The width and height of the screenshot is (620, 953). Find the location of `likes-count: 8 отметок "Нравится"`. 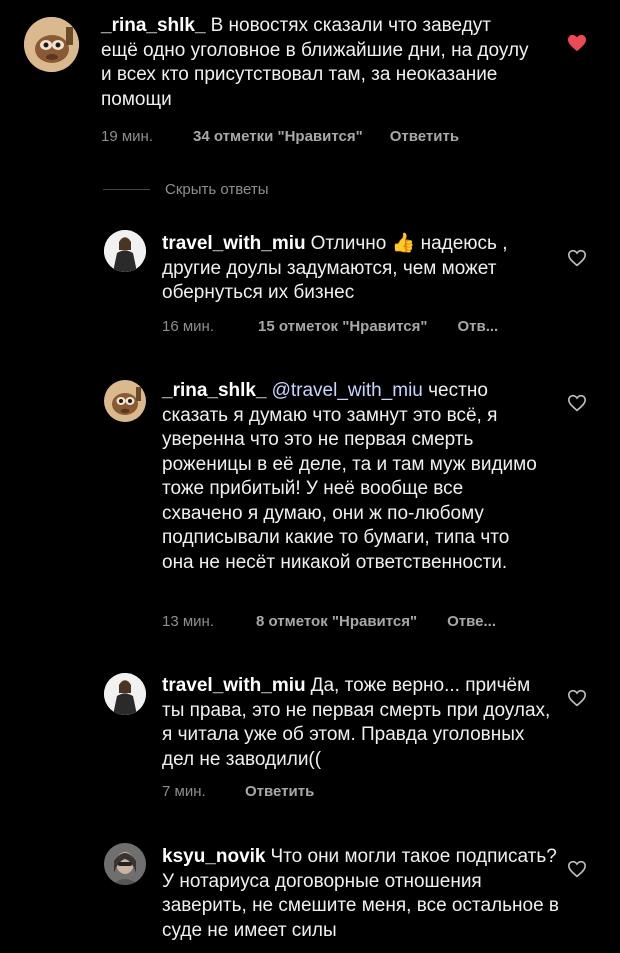

likes-count: 8 отметок "Нравится" is located at coordinates (336, 621).